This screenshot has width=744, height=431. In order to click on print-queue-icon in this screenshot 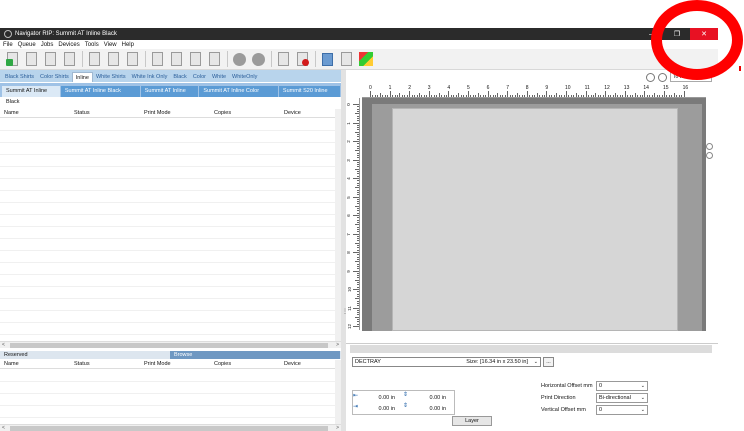, I will do `click(113, 59)`.